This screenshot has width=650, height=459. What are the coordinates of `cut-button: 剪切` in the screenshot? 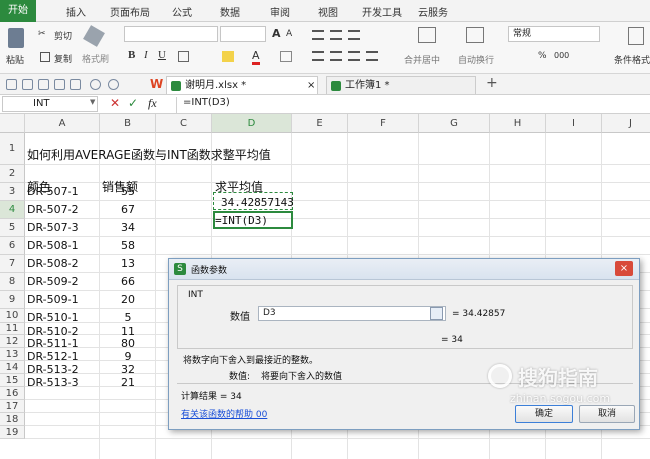 It's located at (63, 35).